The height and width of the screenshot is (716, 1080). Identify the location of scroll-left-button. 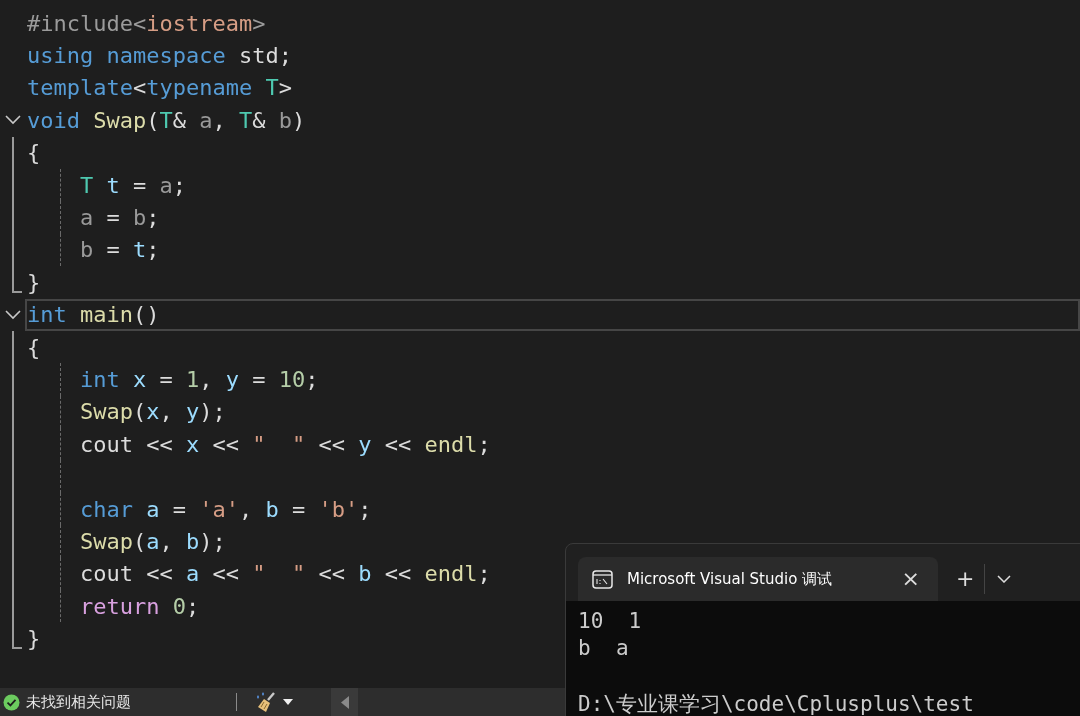
(344, 702).